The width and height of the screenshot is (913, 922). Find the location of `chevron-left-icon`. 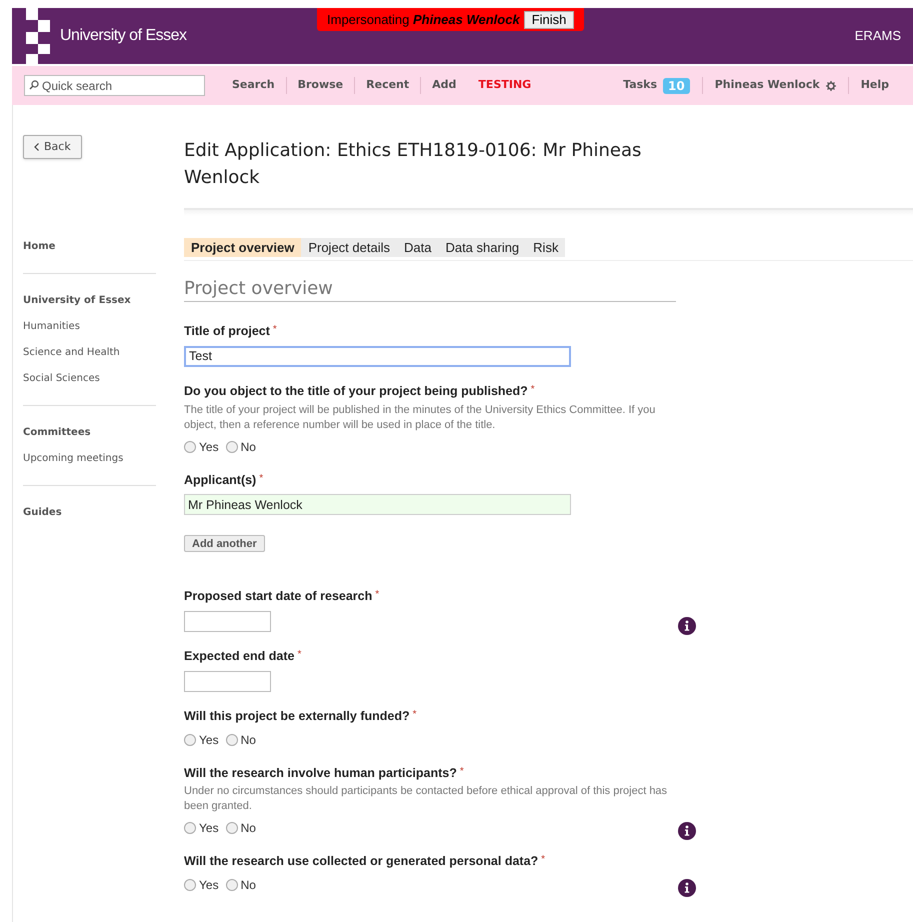

chevron-left-icon is located at coordinates (36, 147).